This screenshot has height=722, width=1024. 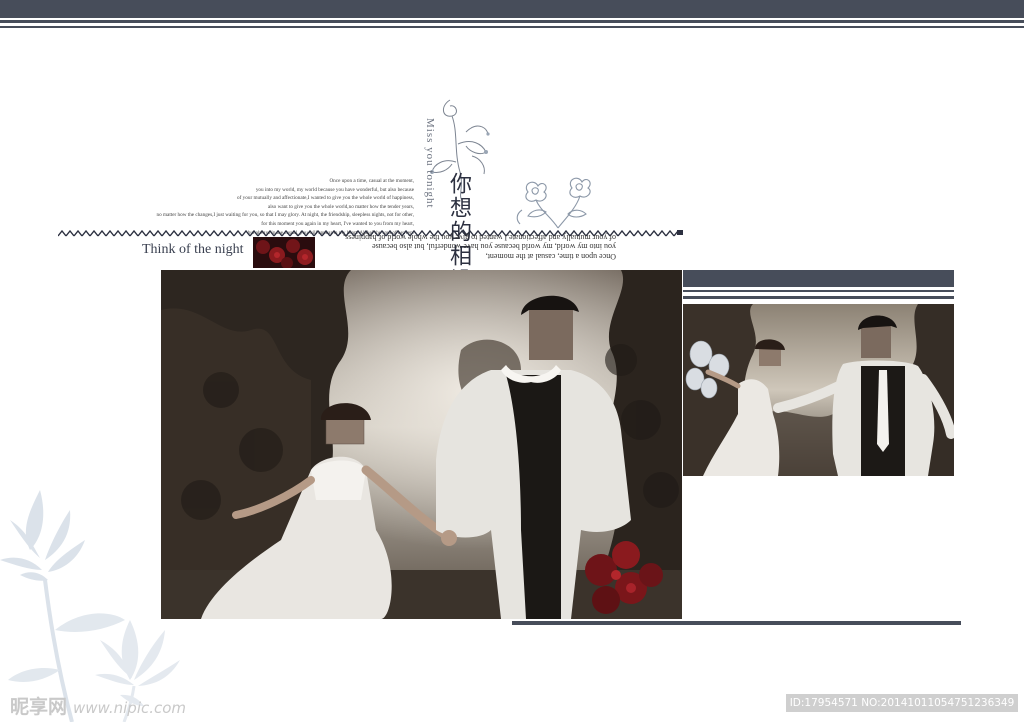 I want to click on story-line: Once upon a time, casual at the moment,, so click(x=371, y=181).